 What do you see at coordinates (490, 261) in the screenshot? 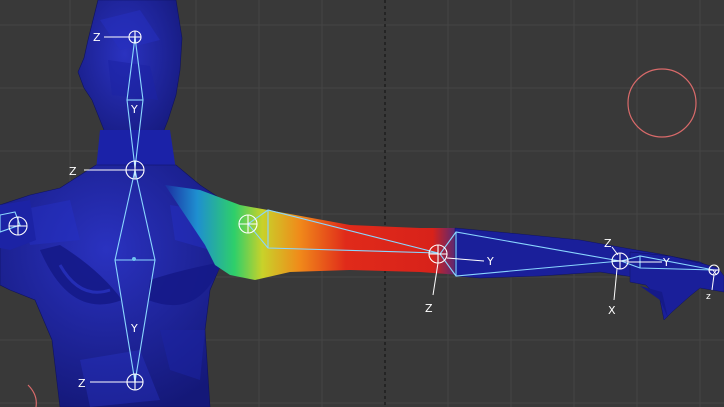
I see `axis-label-elbow-y: Y` at bounding box center [490, 261].